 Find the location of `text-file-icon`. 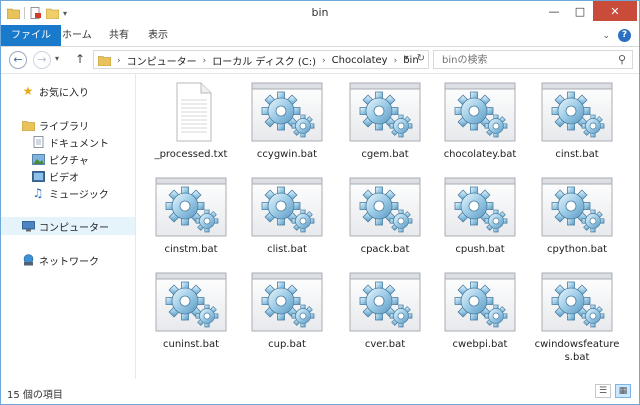

text-file-icon is located at coordinates (191, 112).